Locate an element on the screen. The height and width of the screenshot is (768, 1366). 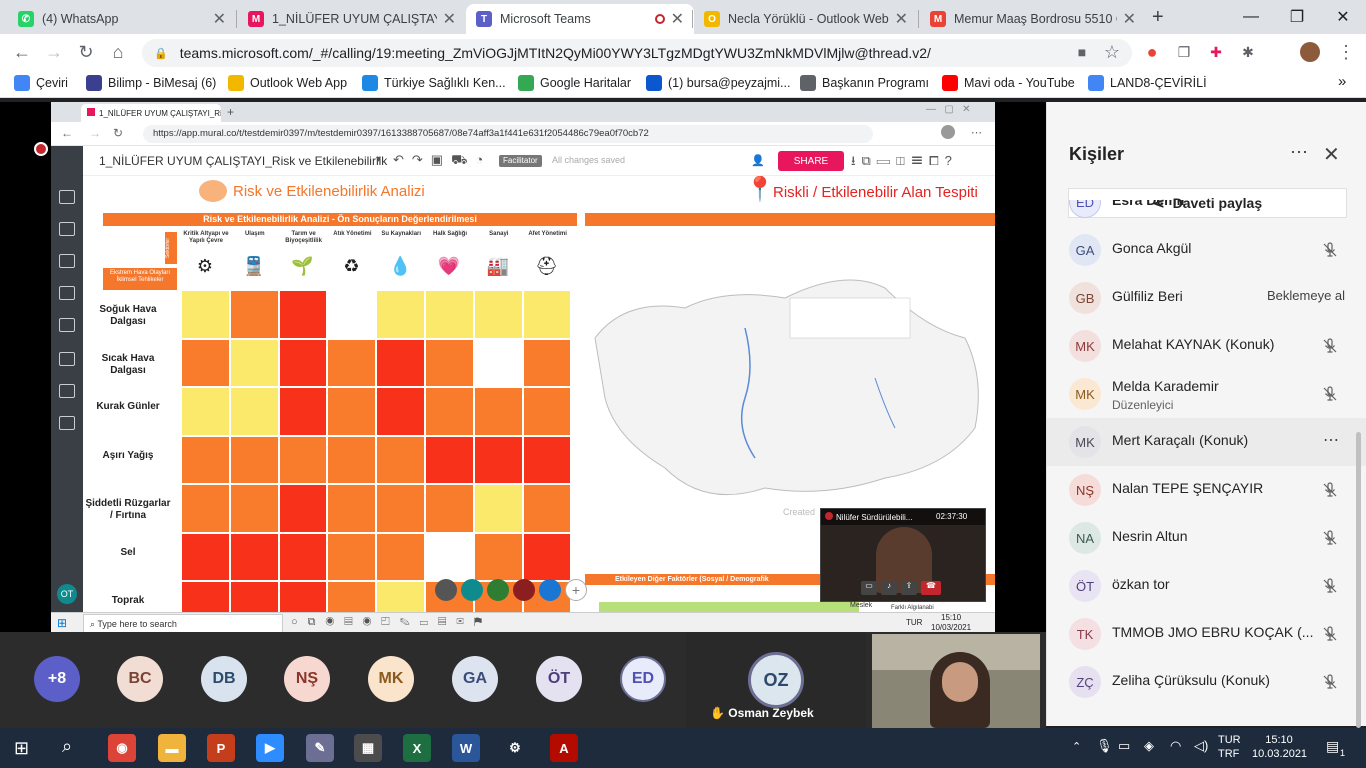
bookmark-item: Outlook Web App is located at coordinates (287, 83).